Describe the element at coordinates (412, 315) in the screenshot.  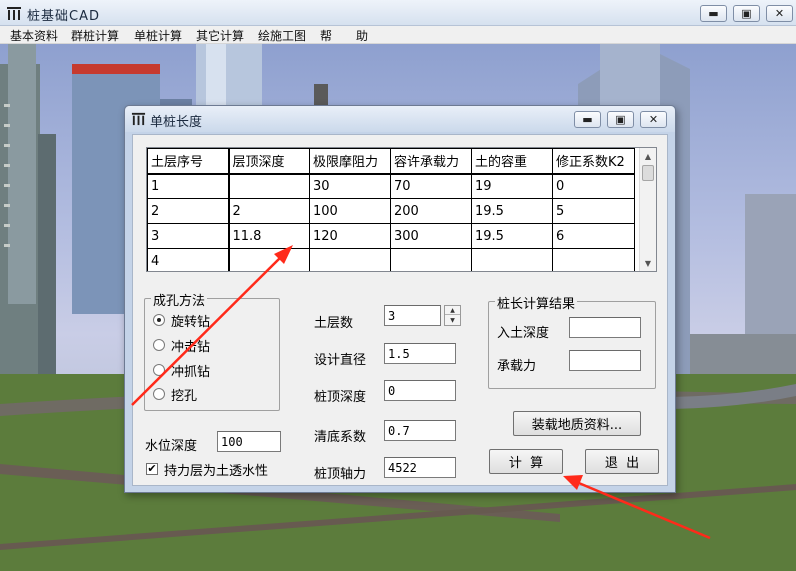
I see `soil-layer-count-input` at that location.